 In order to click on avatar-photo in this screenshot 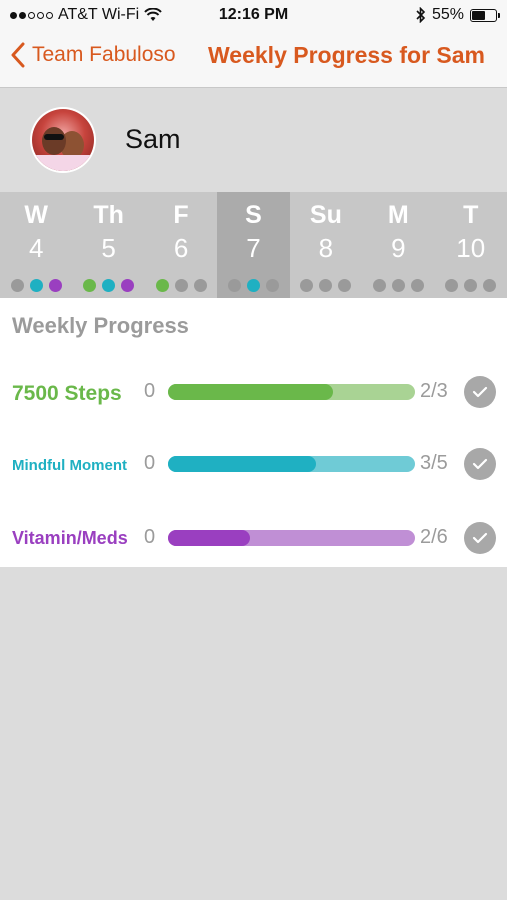, I will do `click(63, 140)`.